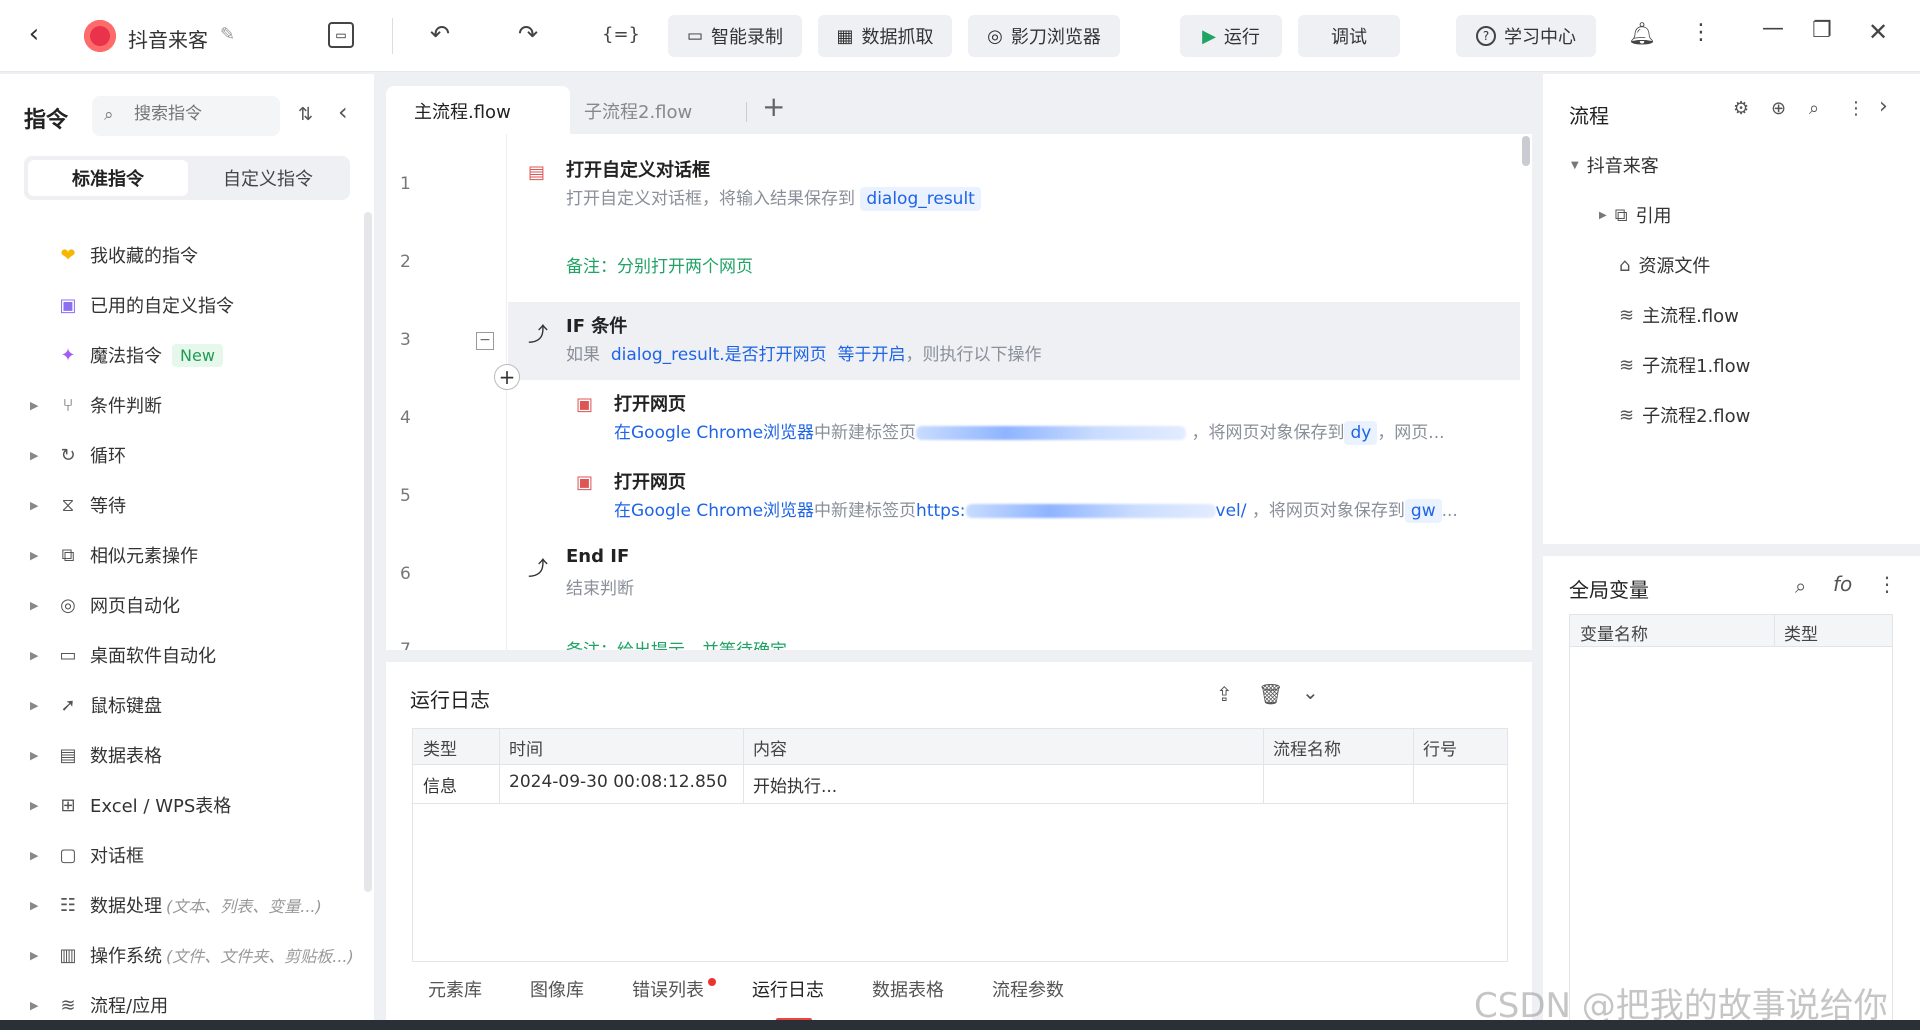 The image size is (1920, 1030). I want to click on log-col-header: 时间, so click(526, 747).